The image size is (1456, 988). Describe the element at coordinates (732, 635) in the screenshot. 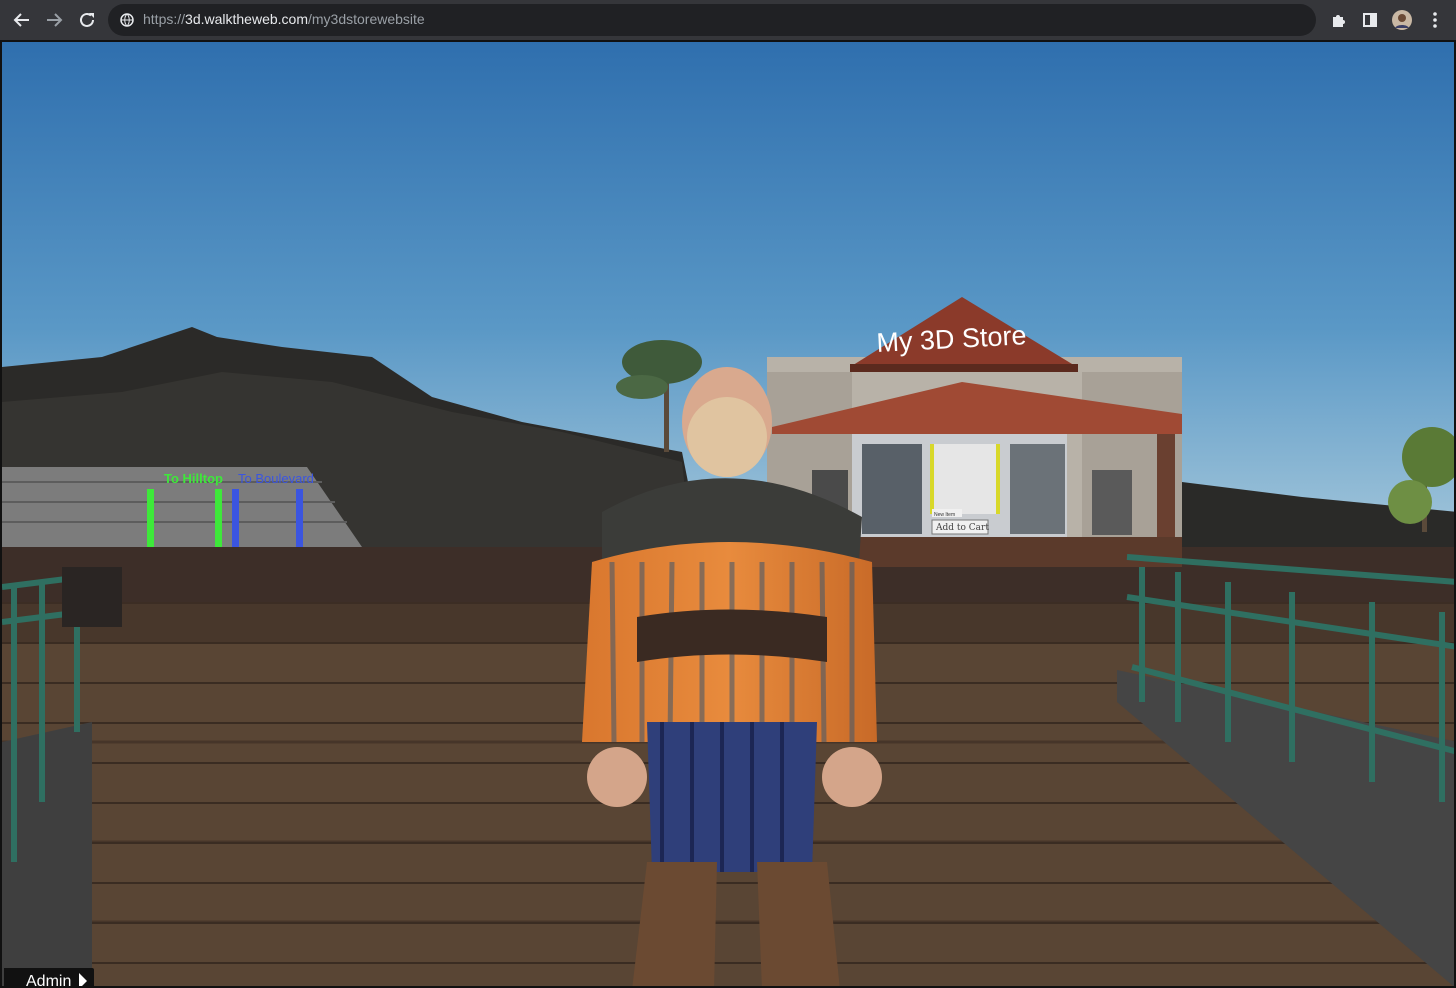

I see `avatar-belt` at that location.